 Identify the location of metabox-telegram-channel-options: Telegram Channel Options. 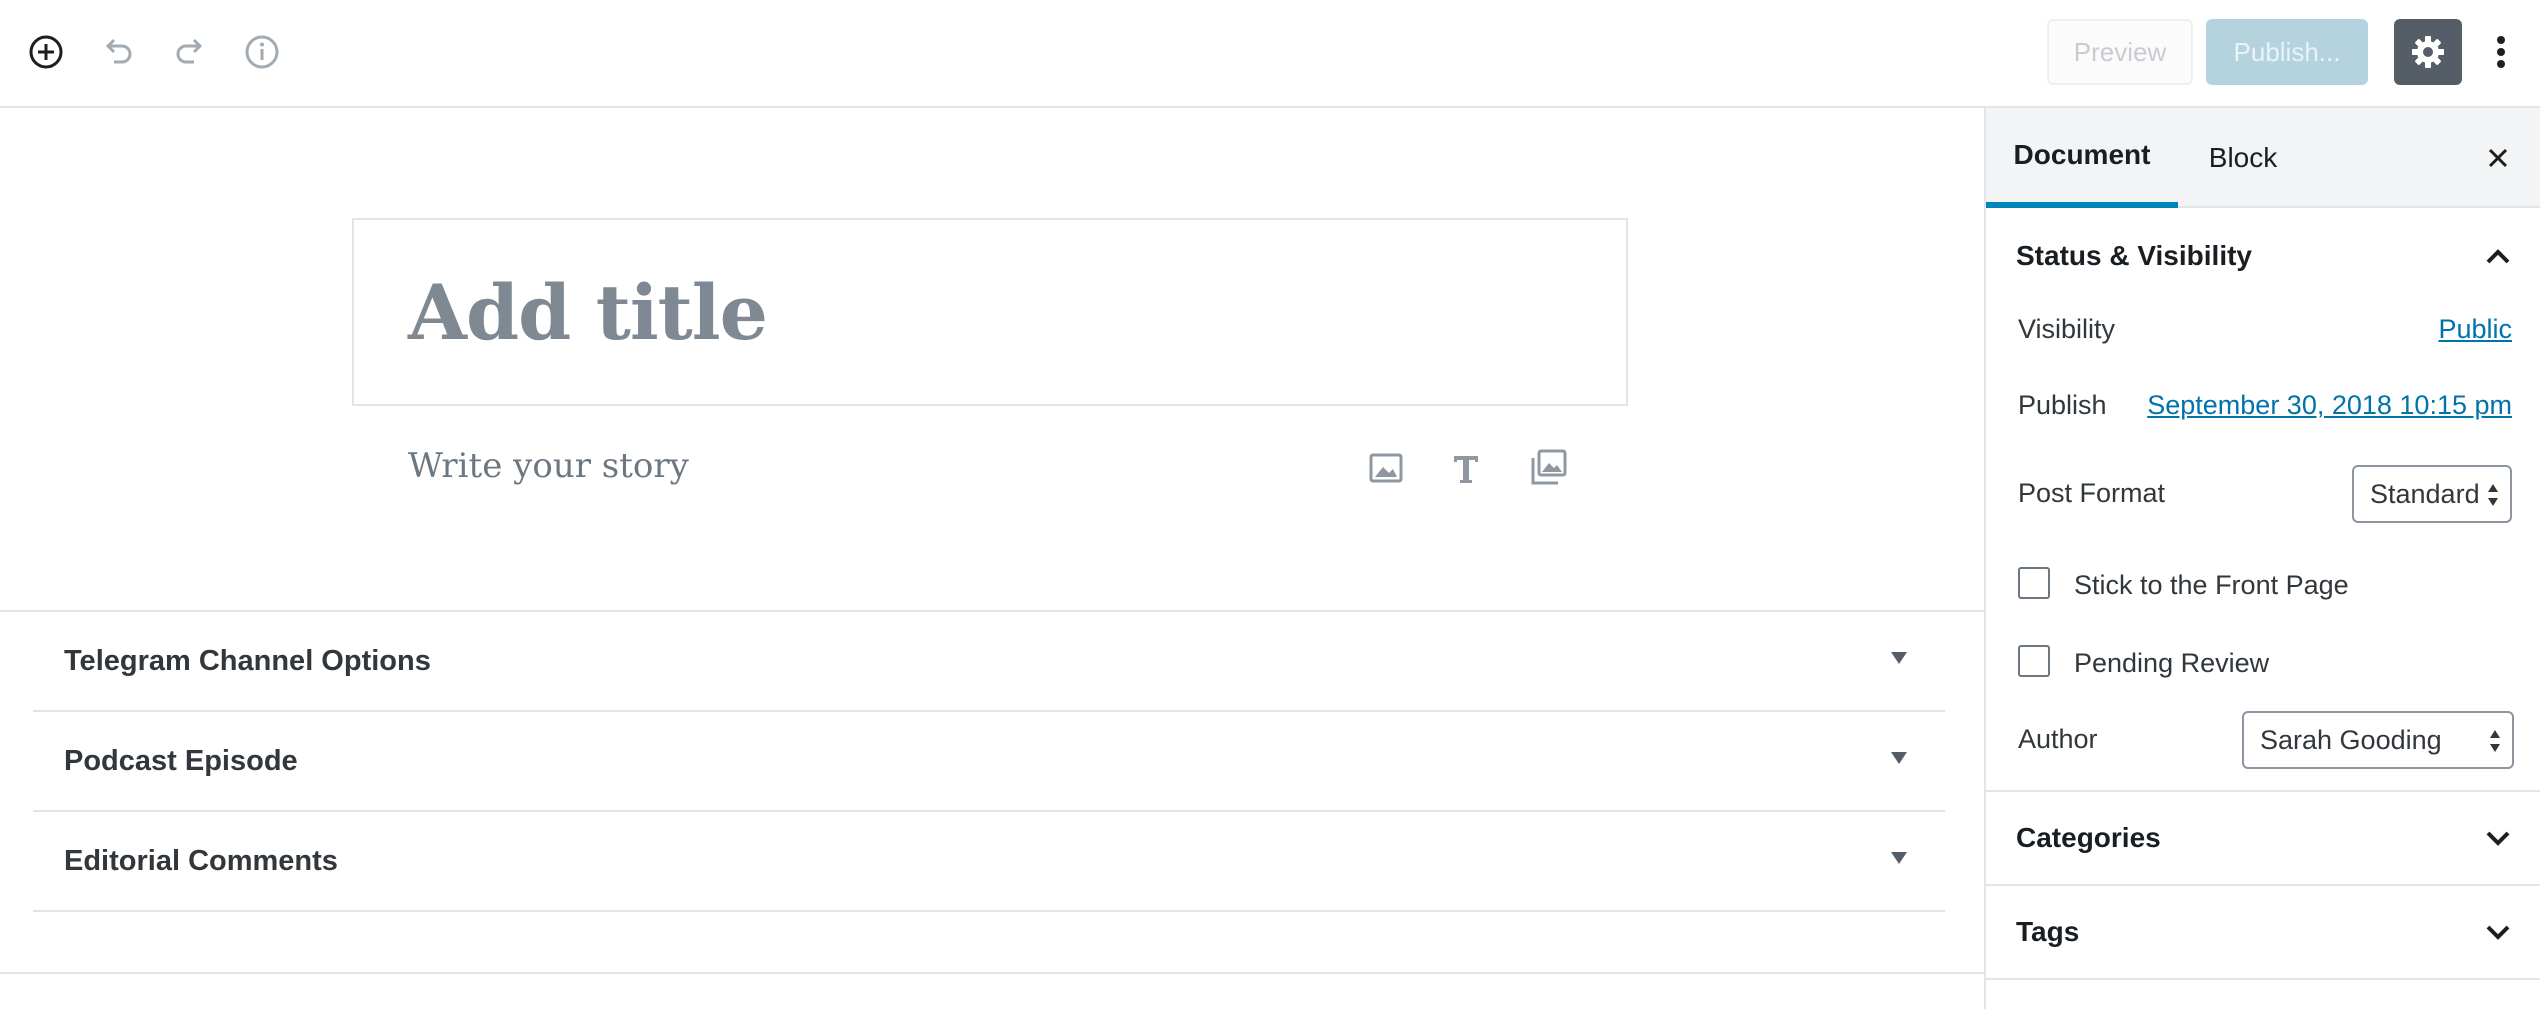
(989, 662).